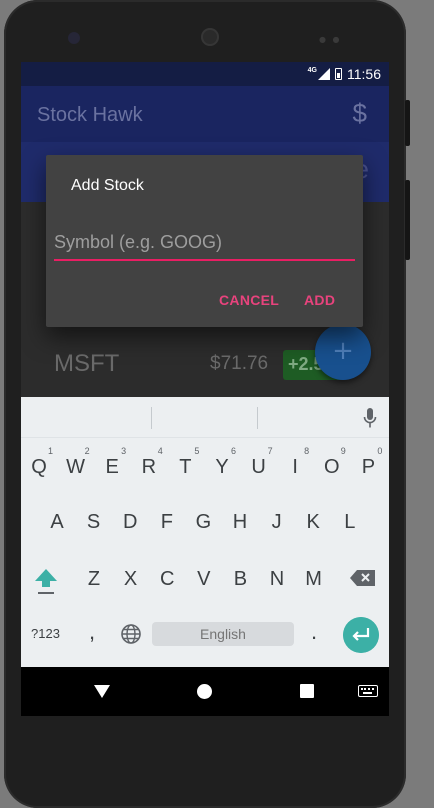 This screenshot has width=434, height=808. I want to click on key-c: C, so click(167, 579).